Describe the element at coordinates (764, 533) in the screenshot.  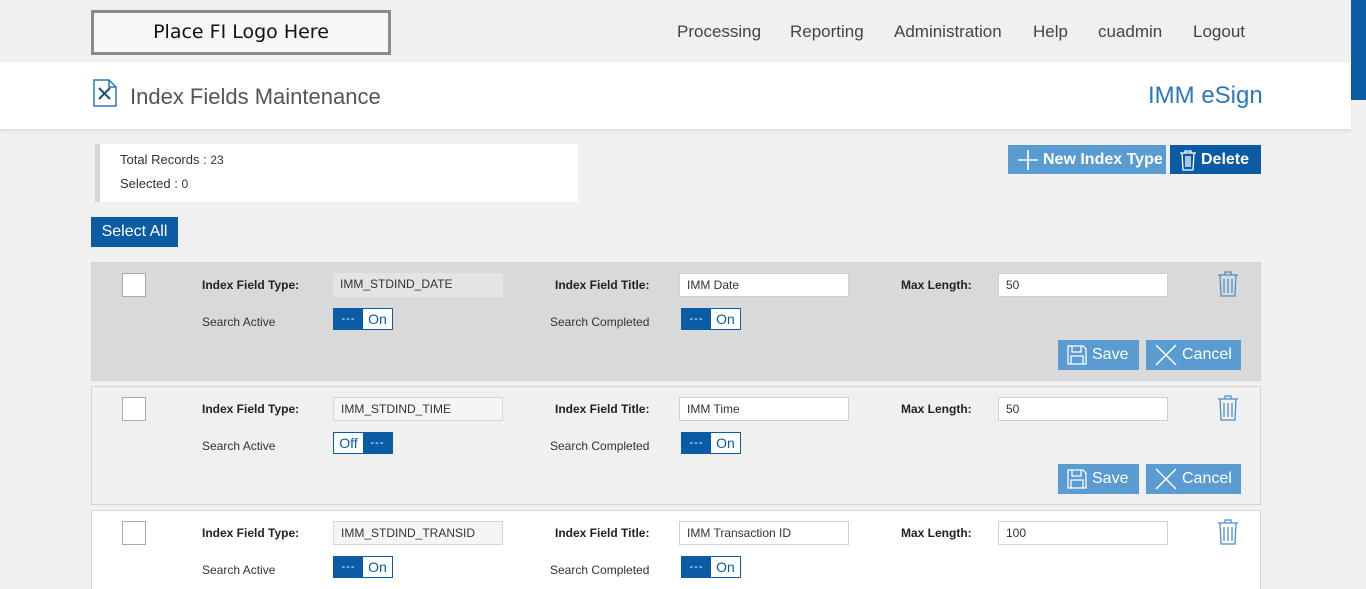
I see `index-field-title-input: IMM Transaction ID` at that location.